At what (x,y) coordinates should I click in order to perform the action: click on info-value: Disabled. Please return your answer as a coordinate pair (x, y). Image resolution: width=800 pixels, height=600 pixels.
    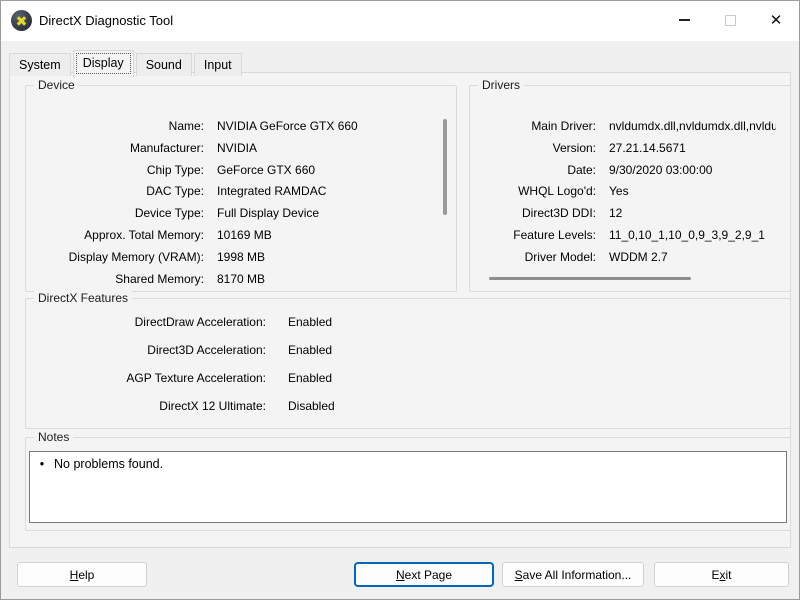
    Looking at the image, I should click on (311, 406).